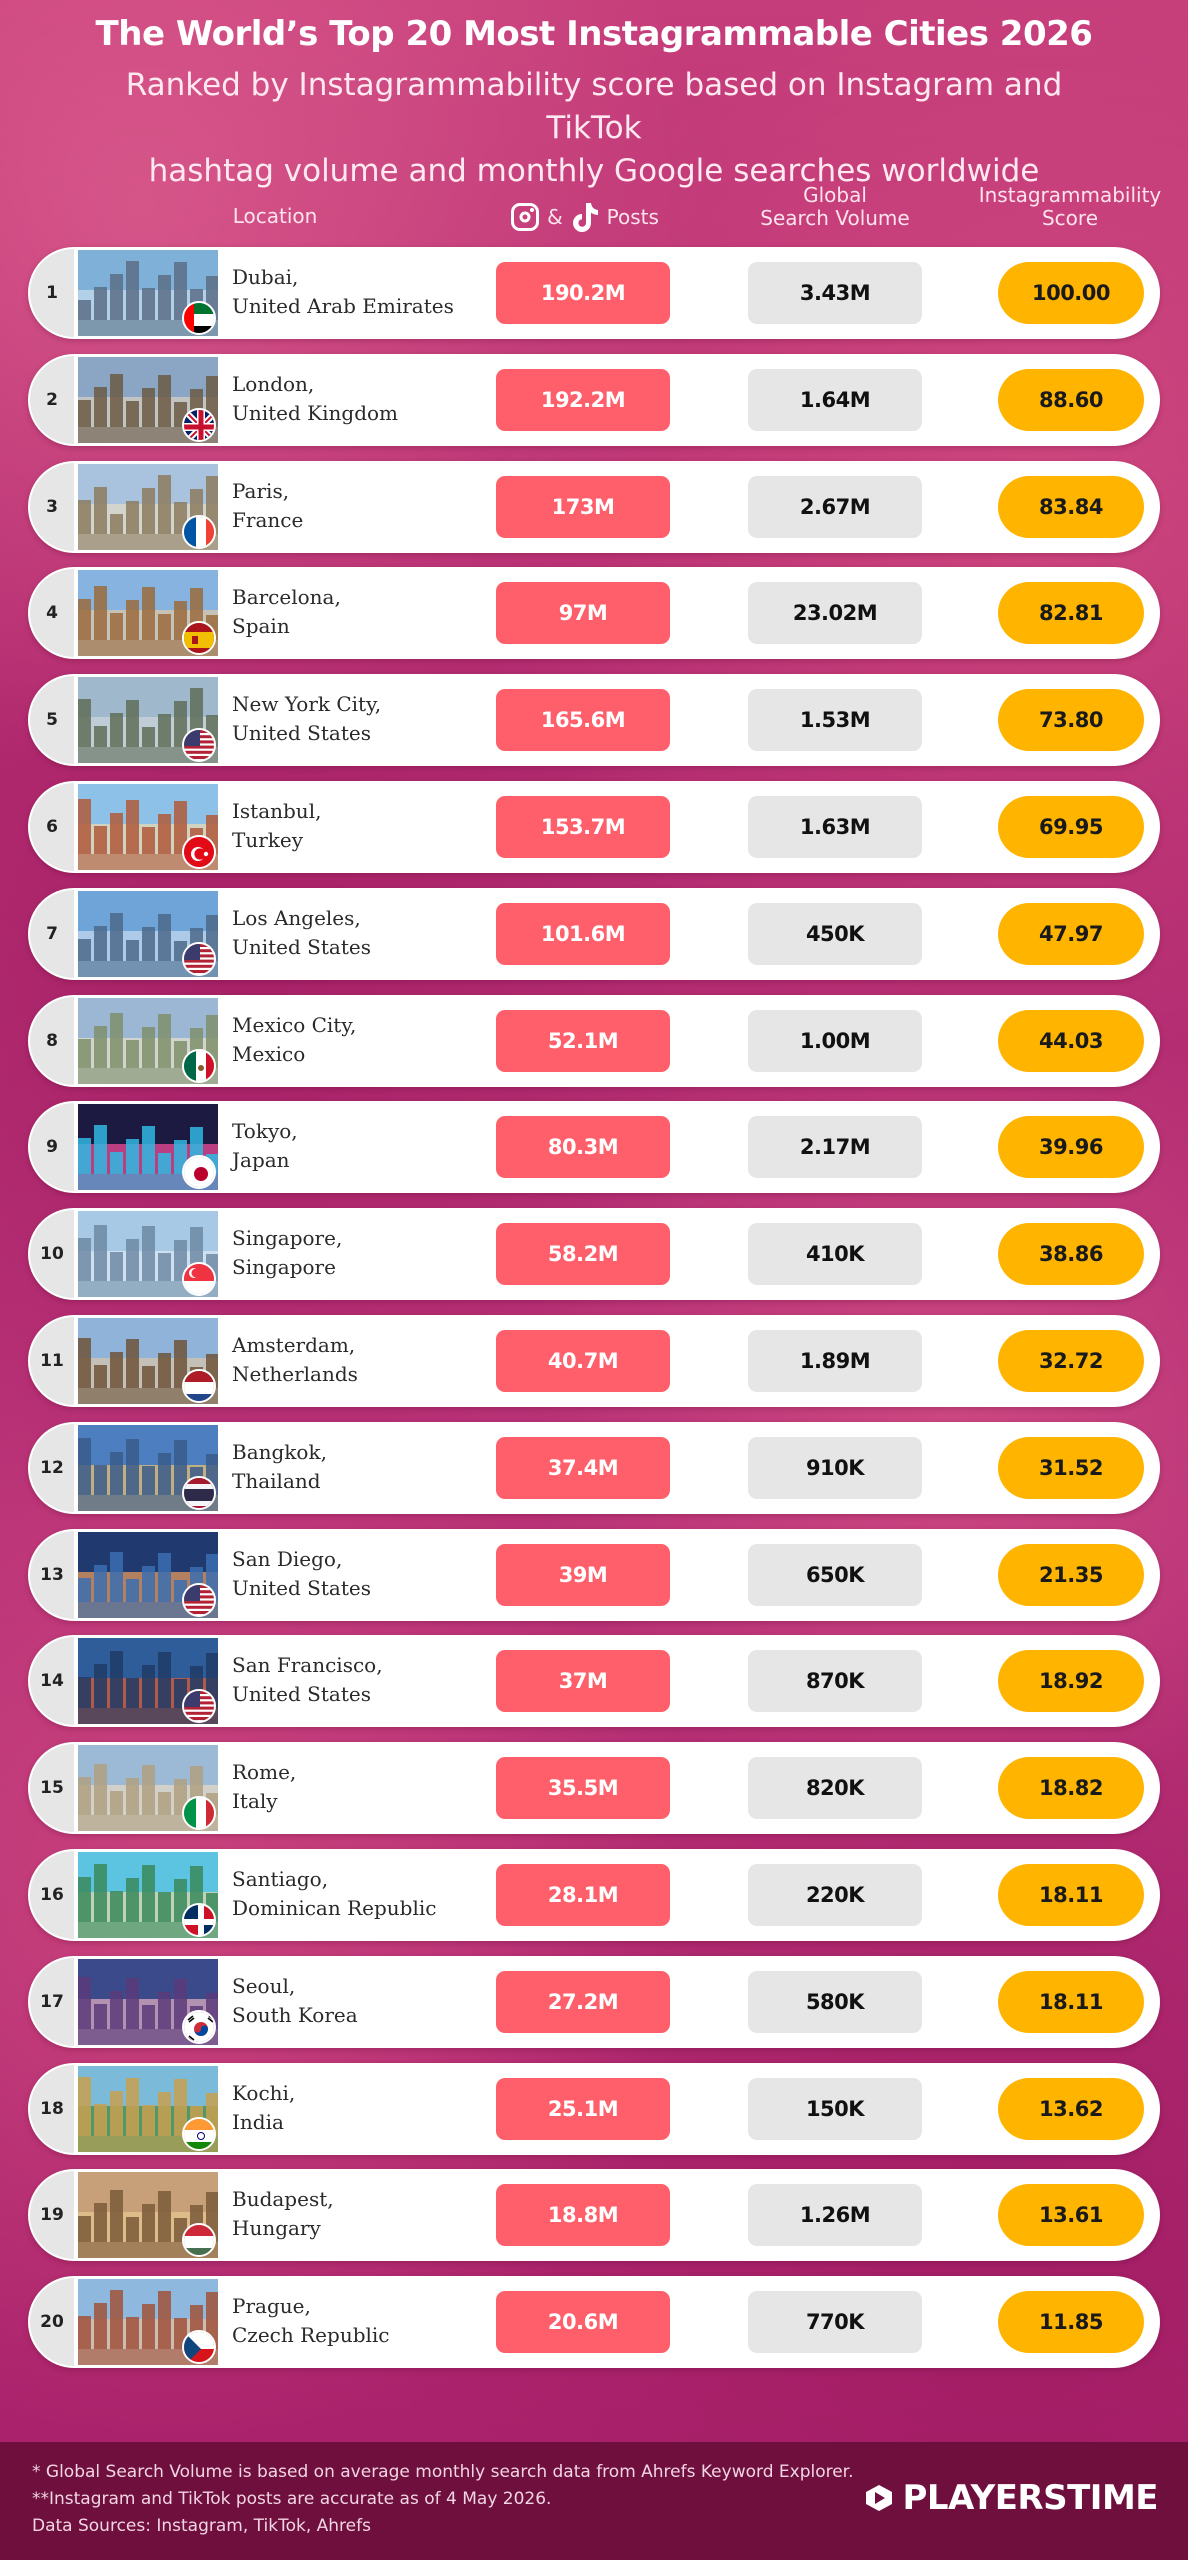 This screenshot has height=2560, width=1188. I want to click on country-name: India, so click(258, 2121).